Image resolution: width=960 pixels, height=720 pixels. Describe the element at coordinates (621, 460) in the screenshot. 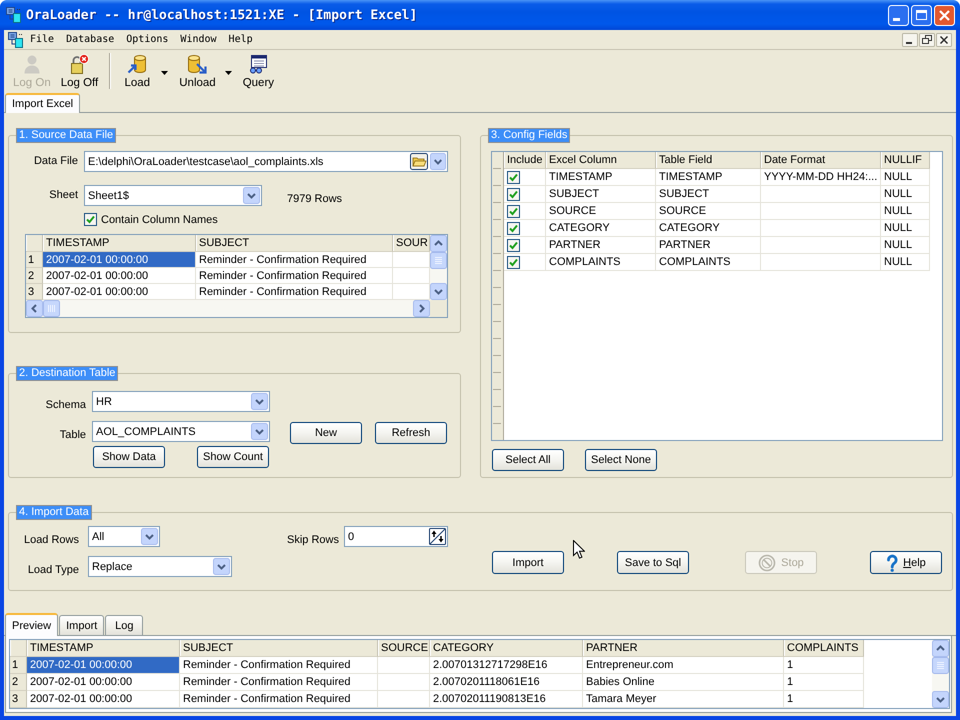

I see `select-none-button: Select None` at that location.